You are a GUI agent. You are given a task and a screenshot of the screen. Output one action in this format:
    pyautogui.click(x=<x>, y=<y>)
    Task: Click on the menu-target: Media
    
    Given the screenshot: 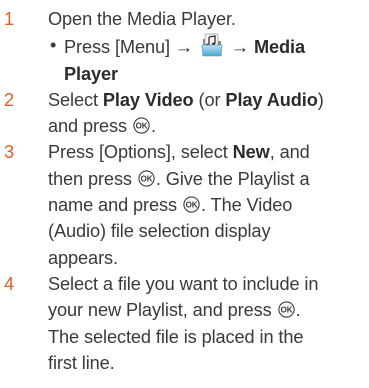 What is the action you would take?
    pyautogui.click(x=279, y=47)
    